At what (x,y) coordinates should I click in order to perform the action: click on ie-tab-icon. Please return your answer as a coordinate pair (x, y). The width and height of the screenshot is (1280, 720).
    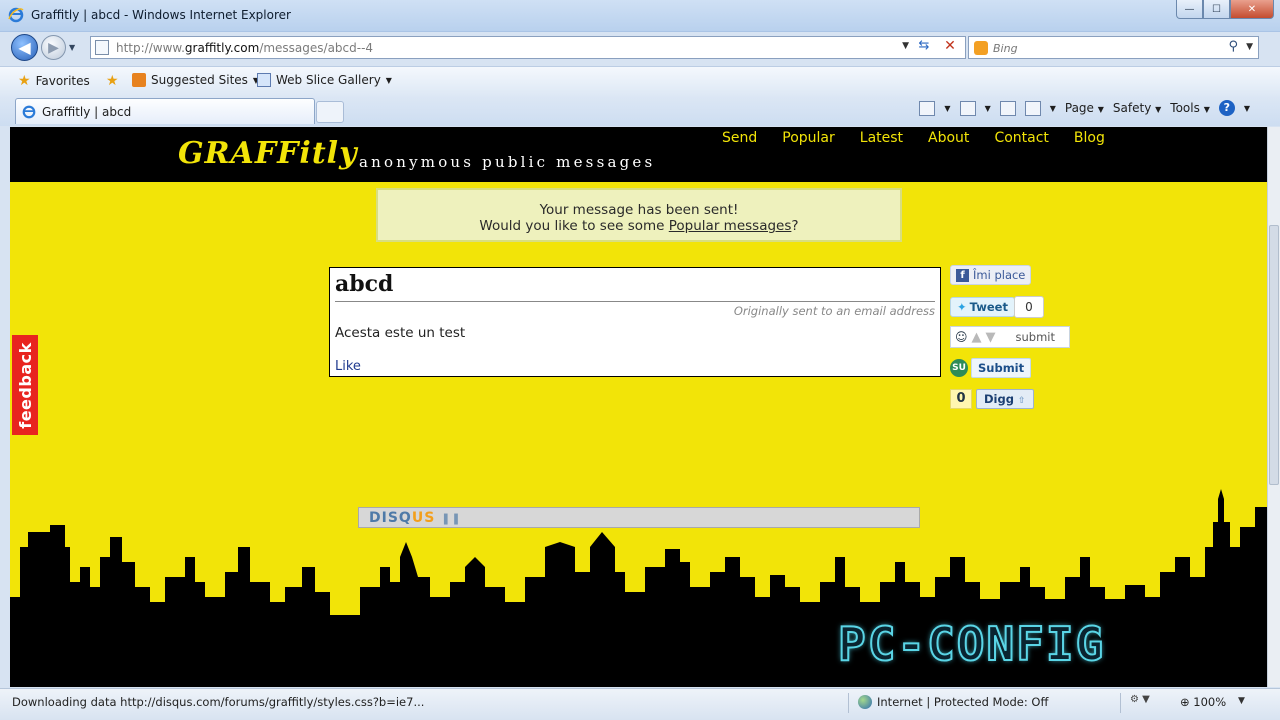
    Looking at the image, I should click on (29, 111).